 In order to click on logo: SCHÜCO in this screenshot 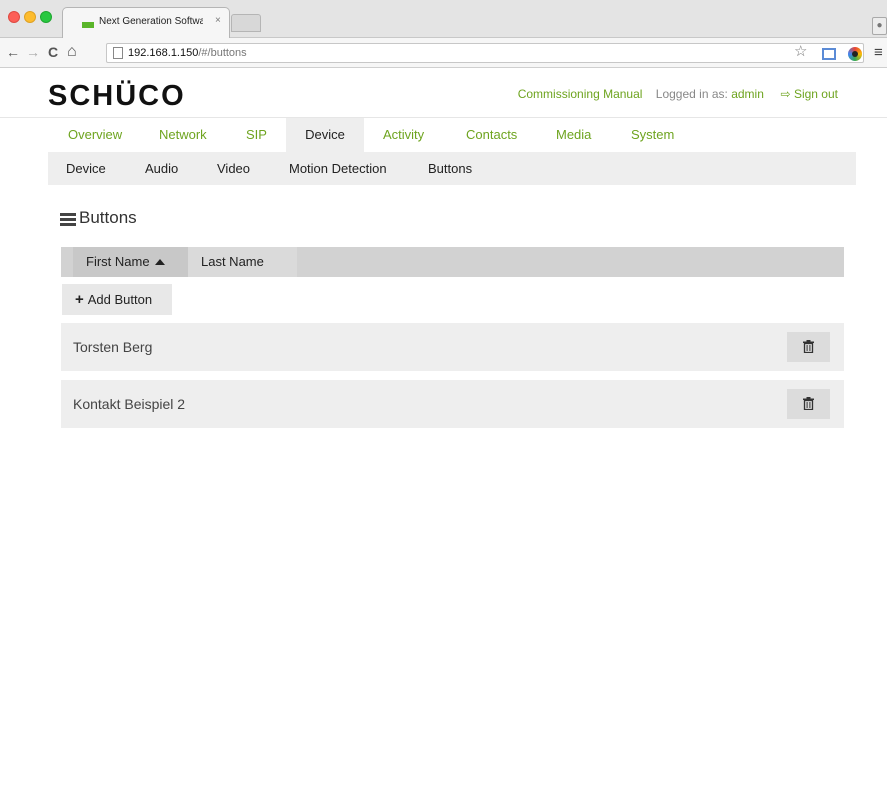, I will do `click(117, 96)`.